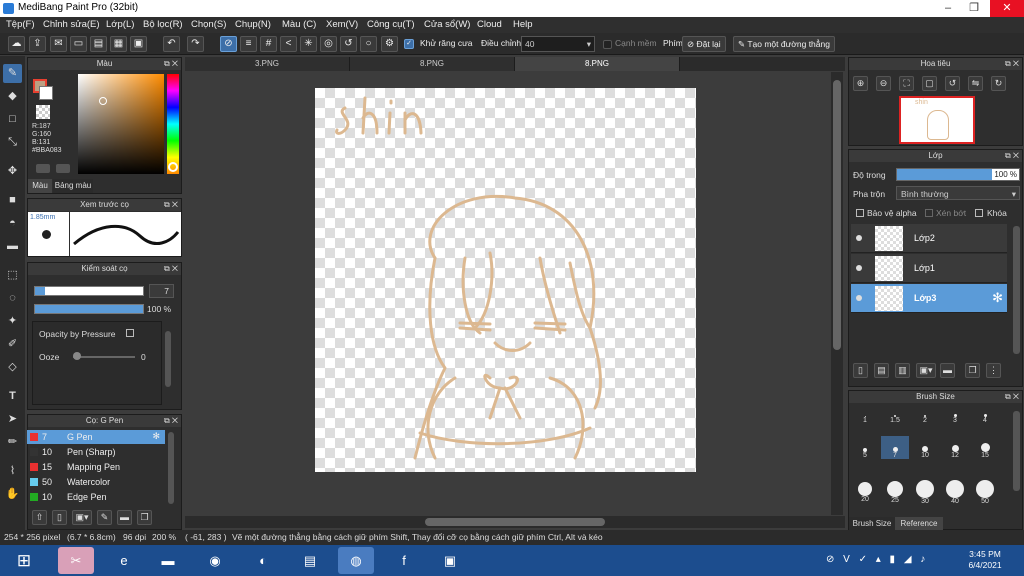 The width and height of the screenshot is (1024, 576). Describe the element at coordinates (328, 44) in the screenshot. I see `snap-circle-icon: ◎` at that location.